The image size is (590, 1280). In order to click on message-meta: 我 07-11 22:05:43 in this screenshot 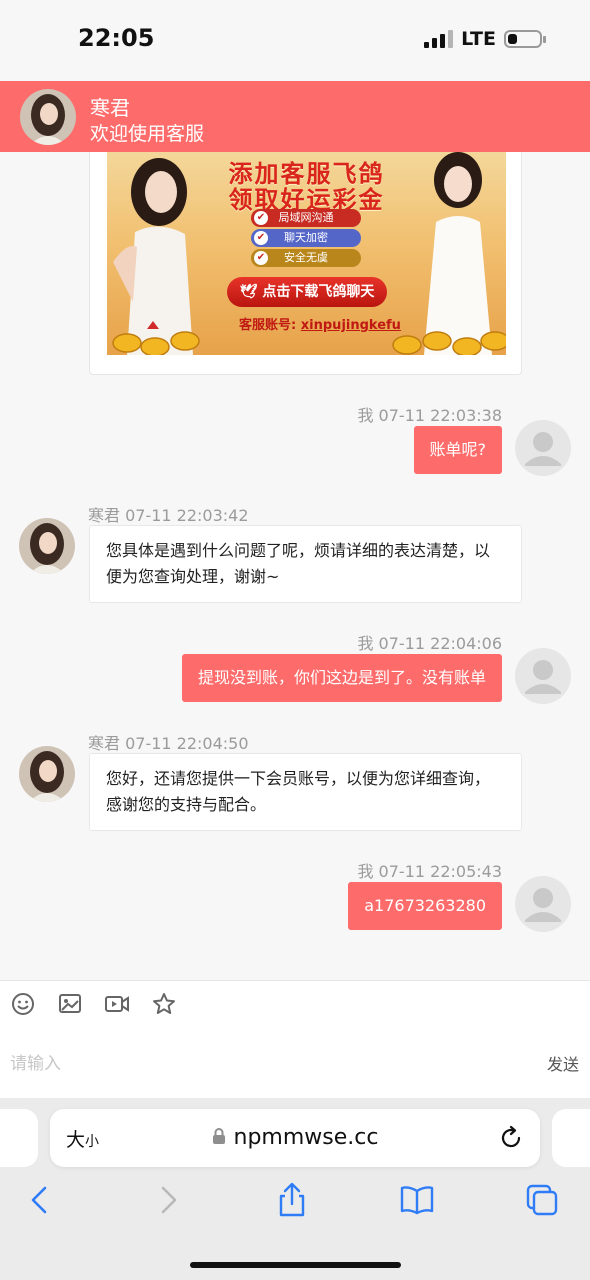, I will do `click(429, 871)`.